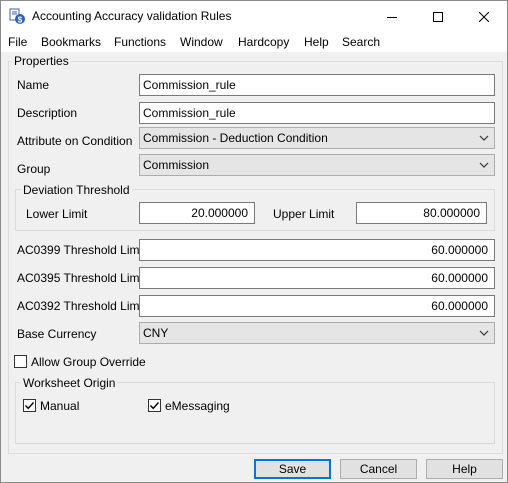 Image resolution: width=508 pixels, height=483 pixels. What do you see at coordinates (464, 469) in the screenshot?
I see `help-button: Help` at bounding box center [464, 469].